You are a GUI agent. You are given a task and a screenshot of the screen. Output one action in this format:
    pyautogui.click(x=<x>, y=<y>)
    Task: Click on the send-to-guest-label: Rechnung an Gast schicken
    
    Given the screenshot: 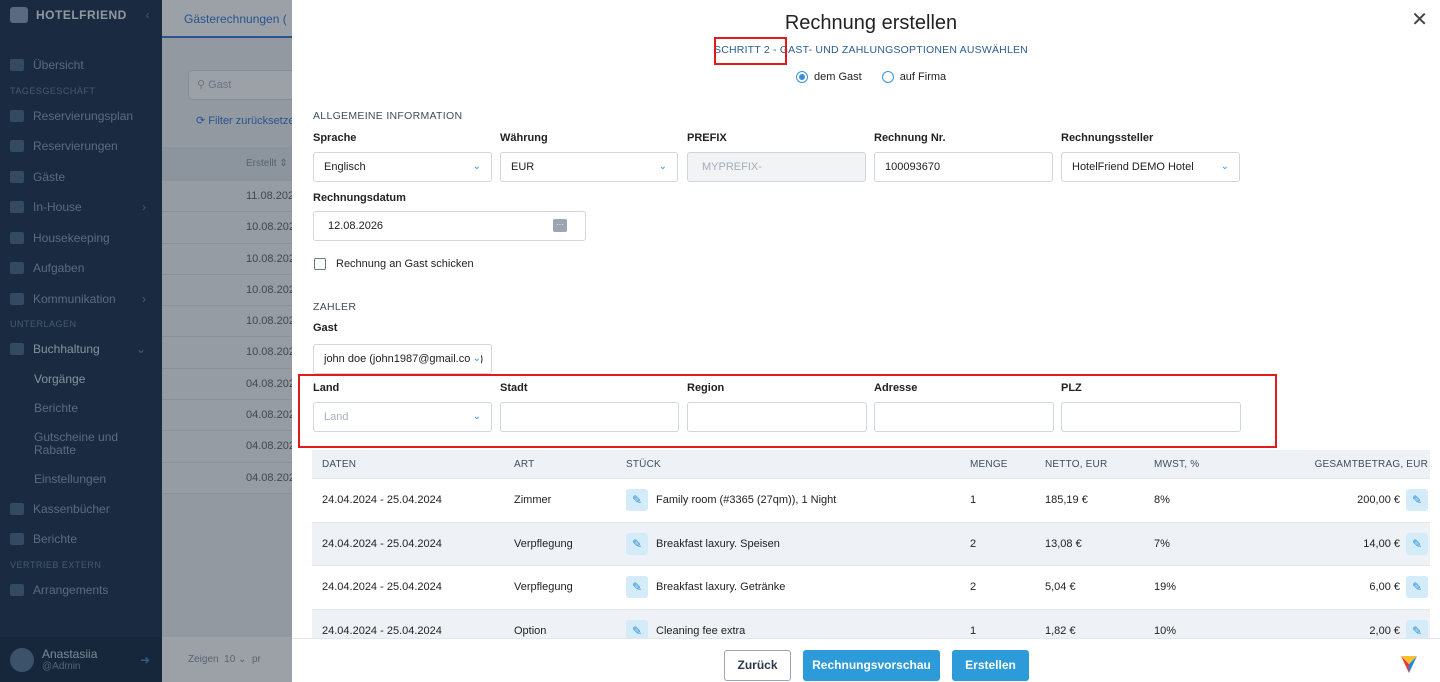 What is the action you would take?
    pyautogui.click(x=405, y=264)
    